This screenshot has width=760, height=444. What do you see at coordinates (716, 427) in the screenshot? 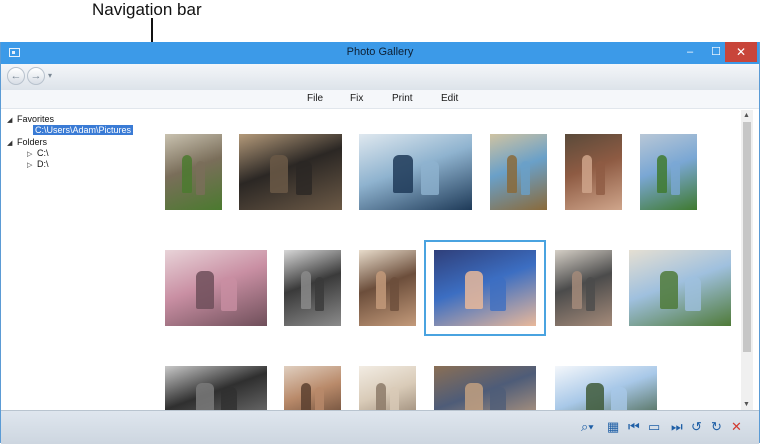
I see `rotate-right-icon: ↻` at bounding box center [716, 427].